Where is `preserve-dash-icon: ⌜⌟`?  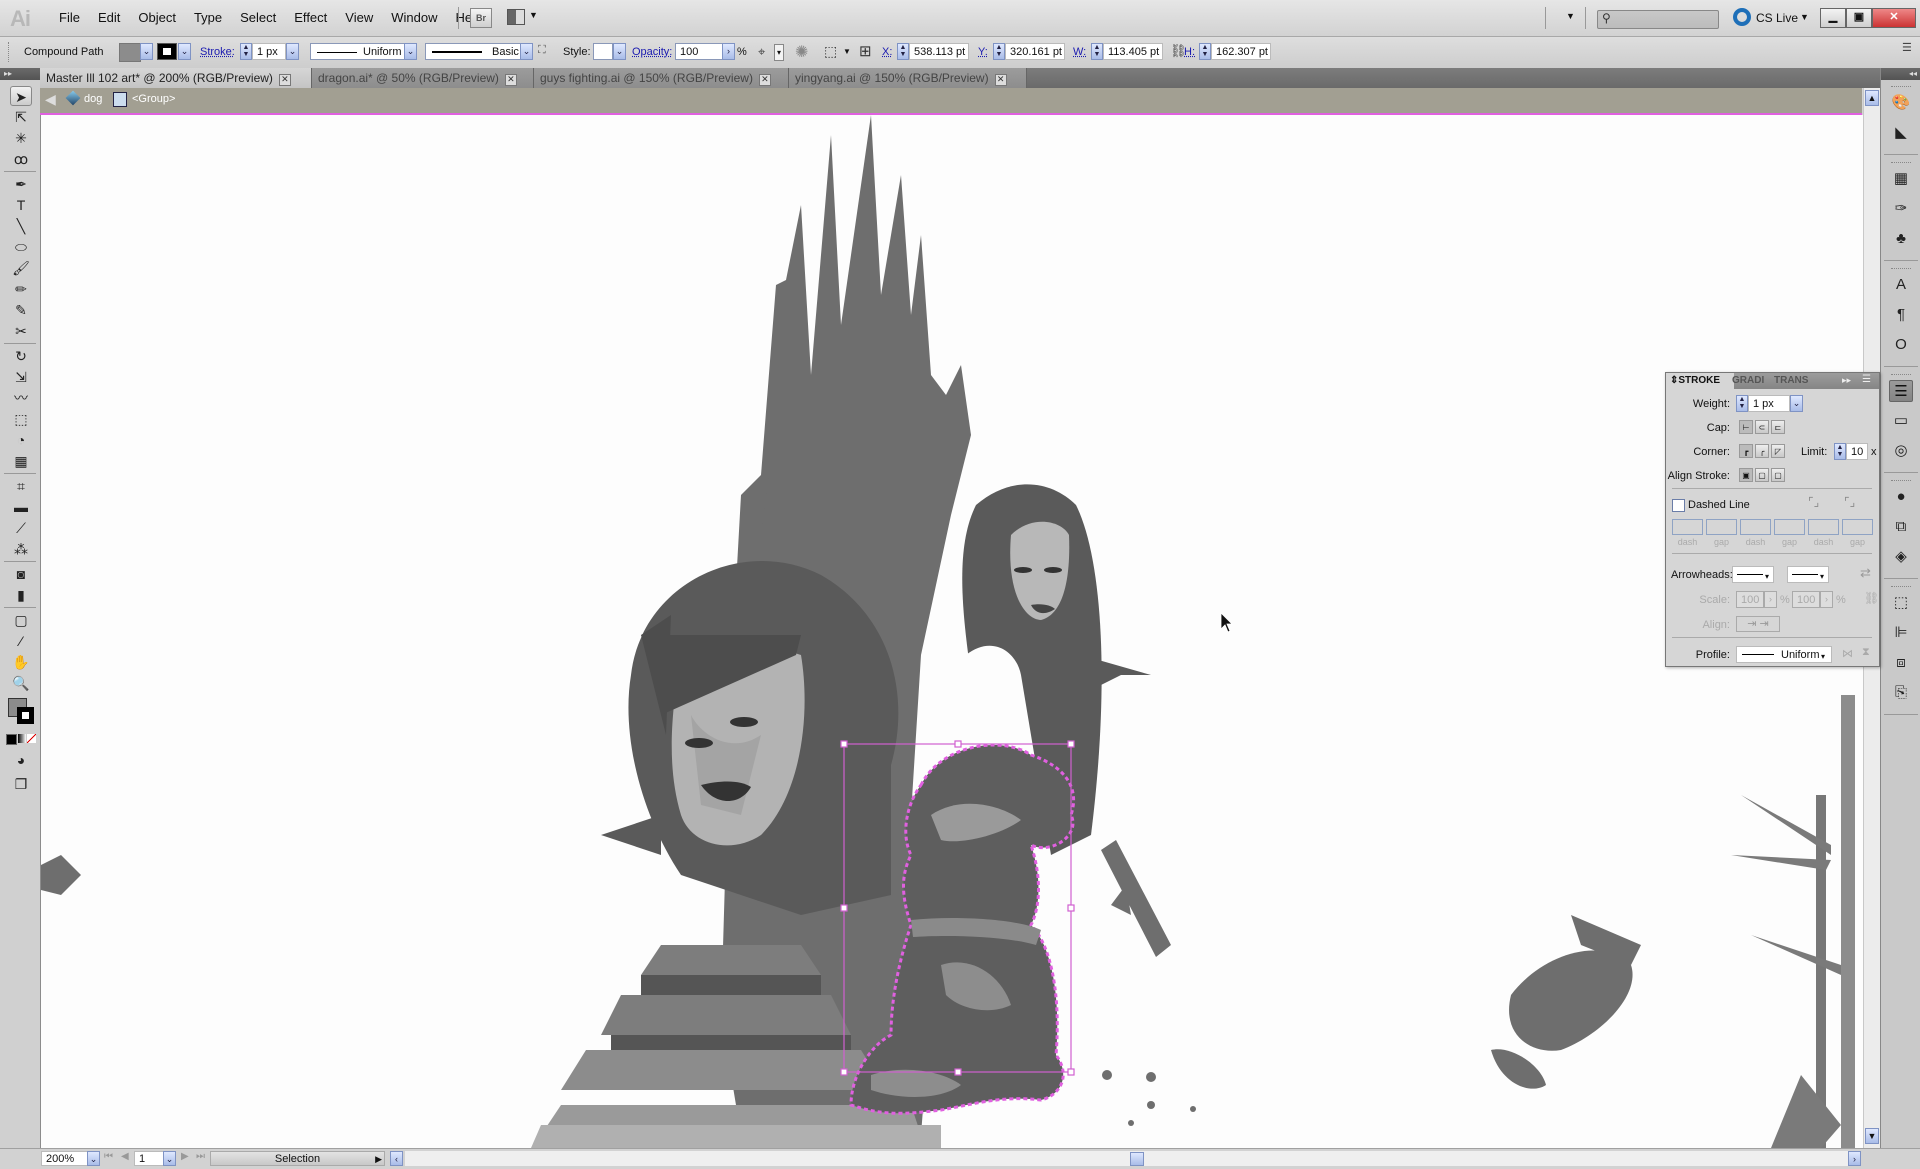 preserve-dash-icon: ⌜⌟ is located at coordinates (1813, 502).